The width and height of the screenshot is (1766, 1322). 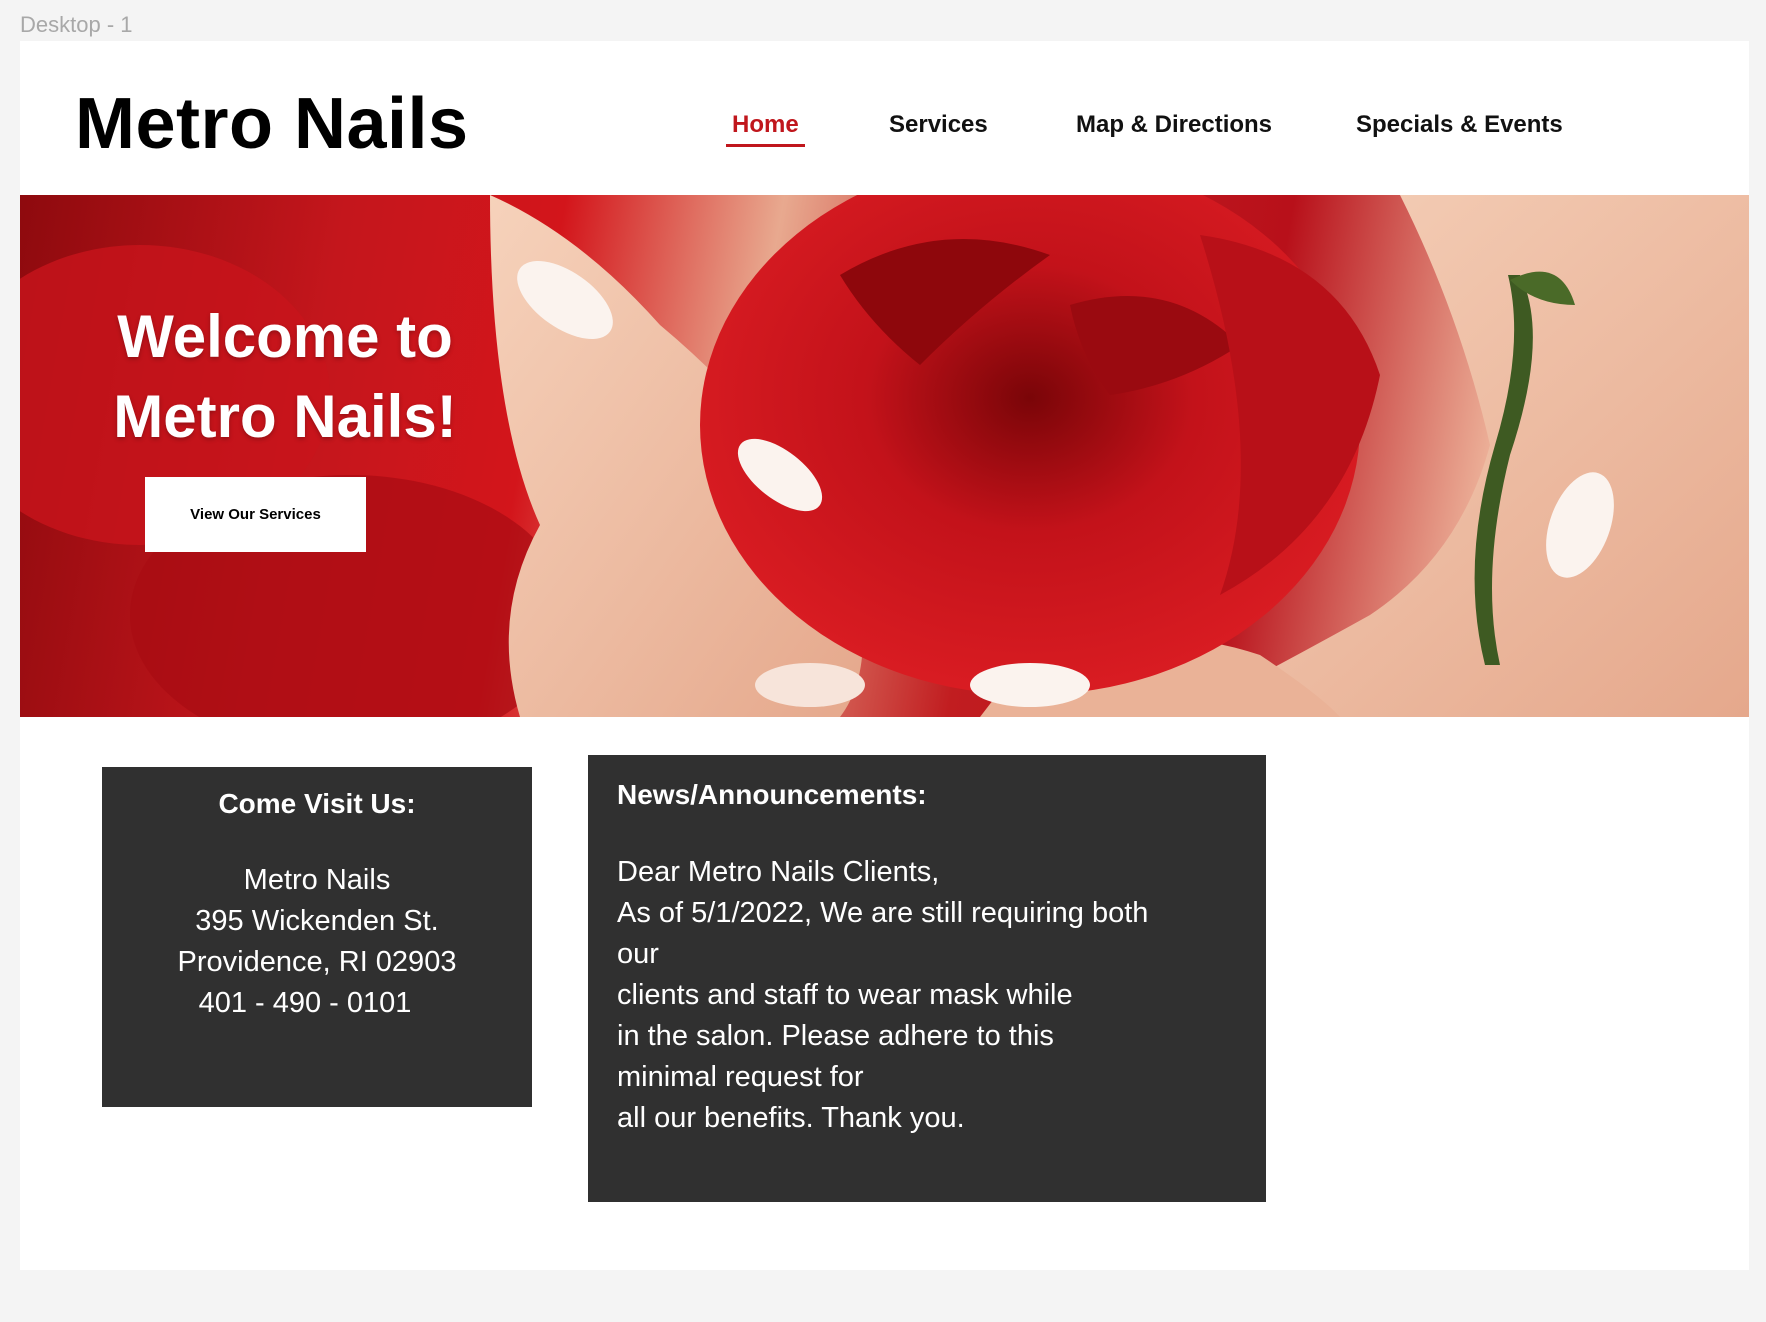 What do you see at coordinates (255, 514) in the screenshot?
I see `view-services-button: View Our Services` at bounding box center [255, 514].